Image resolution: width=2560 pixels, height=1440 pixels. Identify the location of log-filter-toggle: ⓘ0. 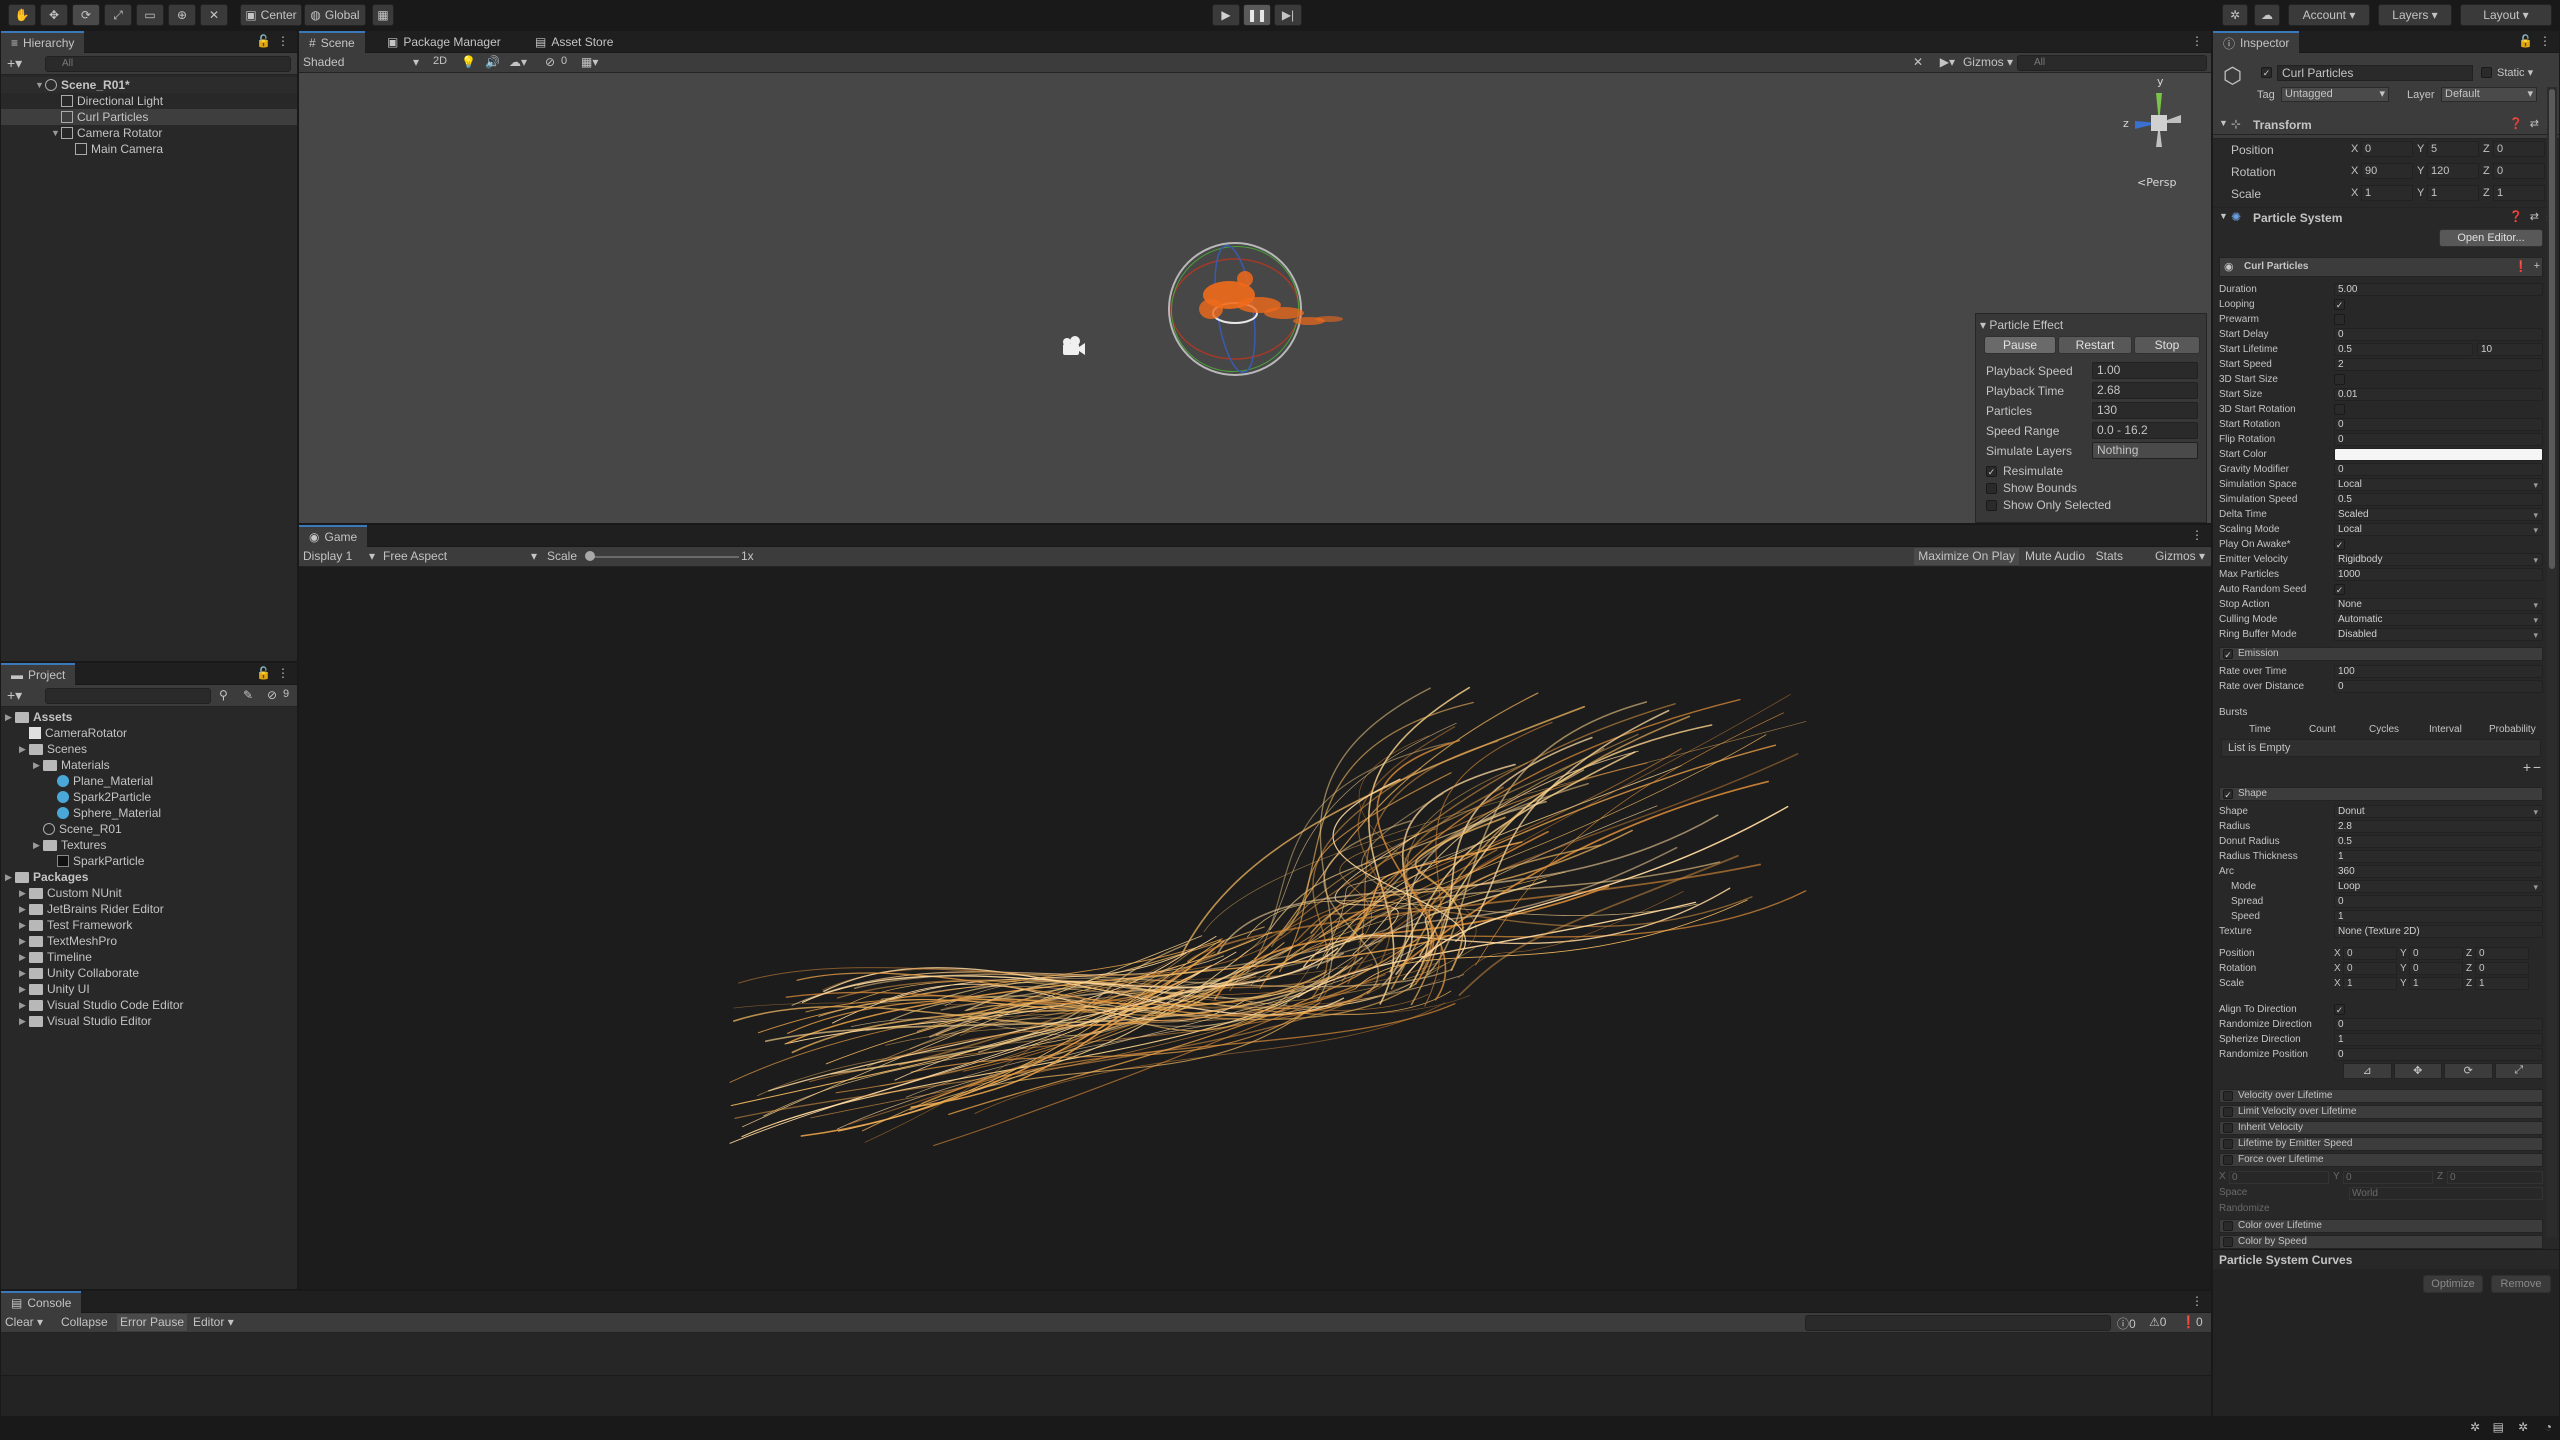
(2126, 1323).